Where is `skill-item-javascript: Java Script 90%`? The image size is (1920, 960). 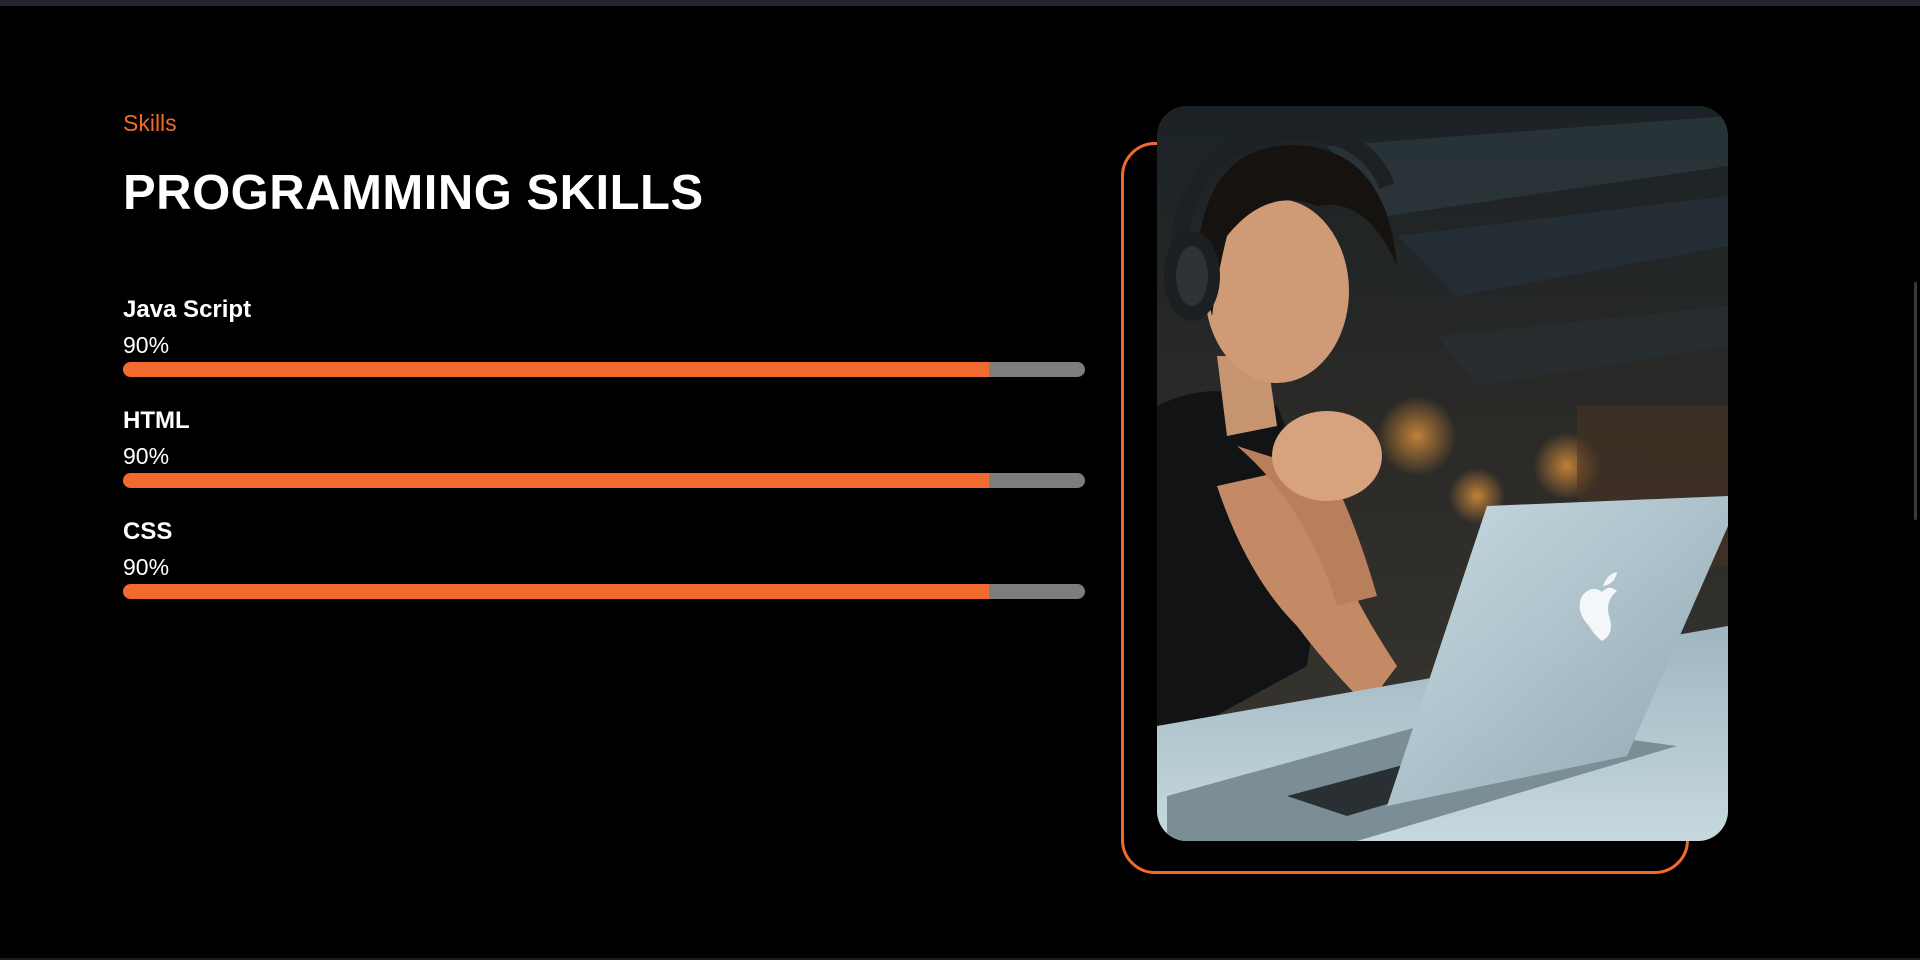 skill-item-javascript: Java Script 90% is located at coordinates (604, 349).